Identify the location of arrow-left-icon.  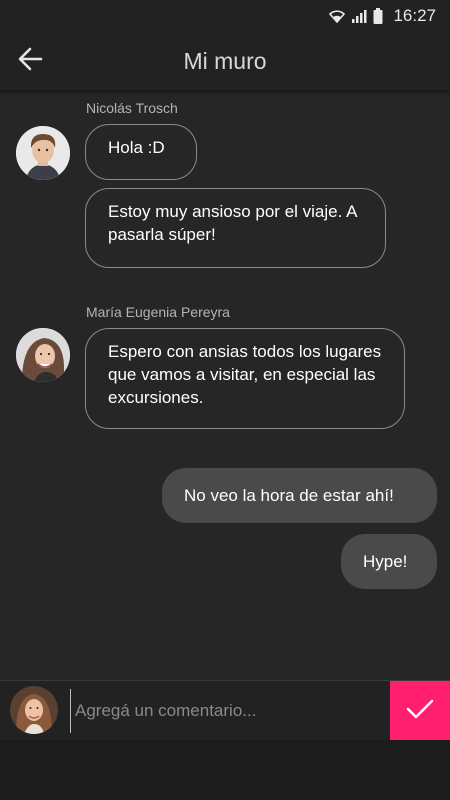
(30, 61).